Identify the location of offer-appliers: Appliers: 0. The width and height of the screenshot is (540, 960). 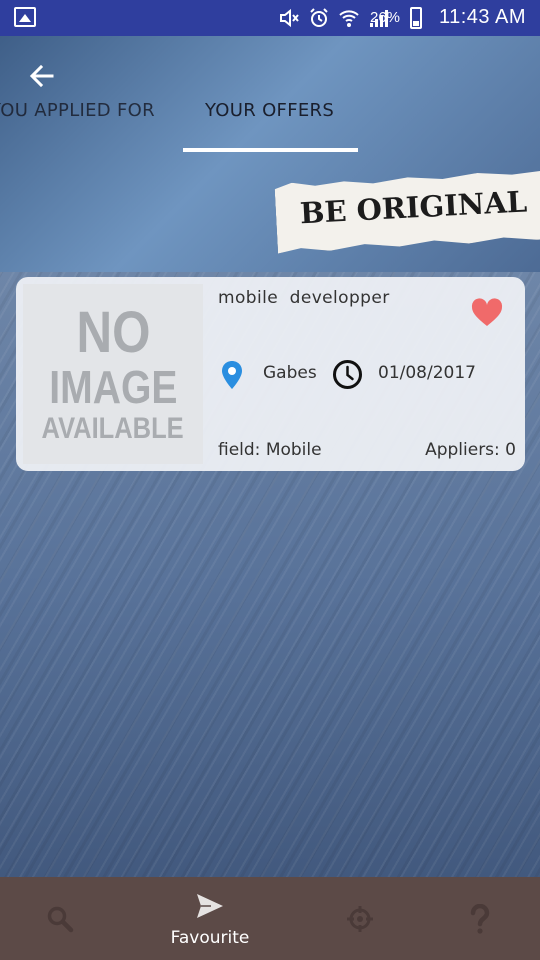
(470, 450).